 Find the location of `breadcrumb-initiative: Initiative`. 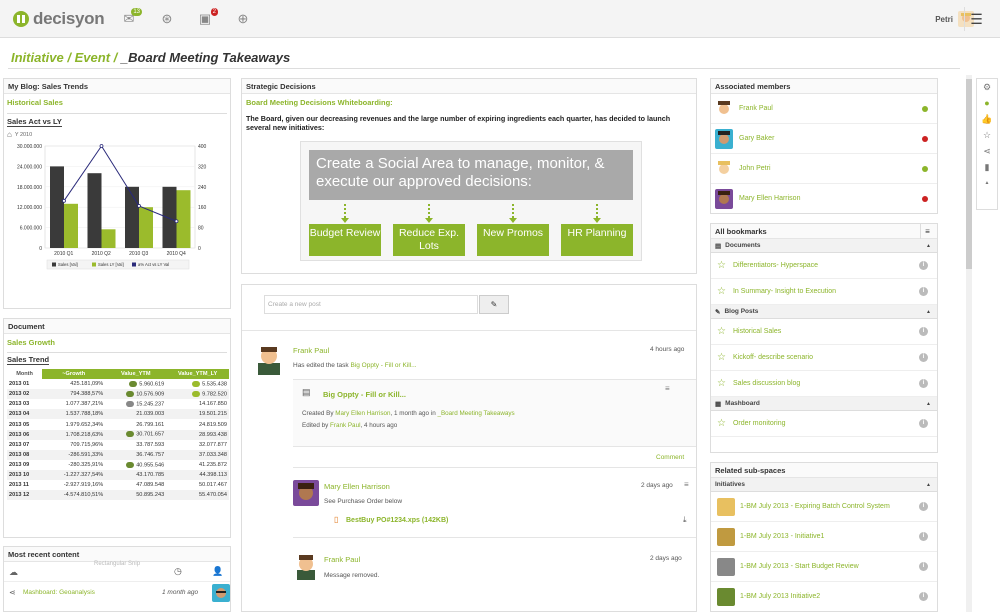

breadcrumb-initiative: Initiative is located at coordinates (37, 57).